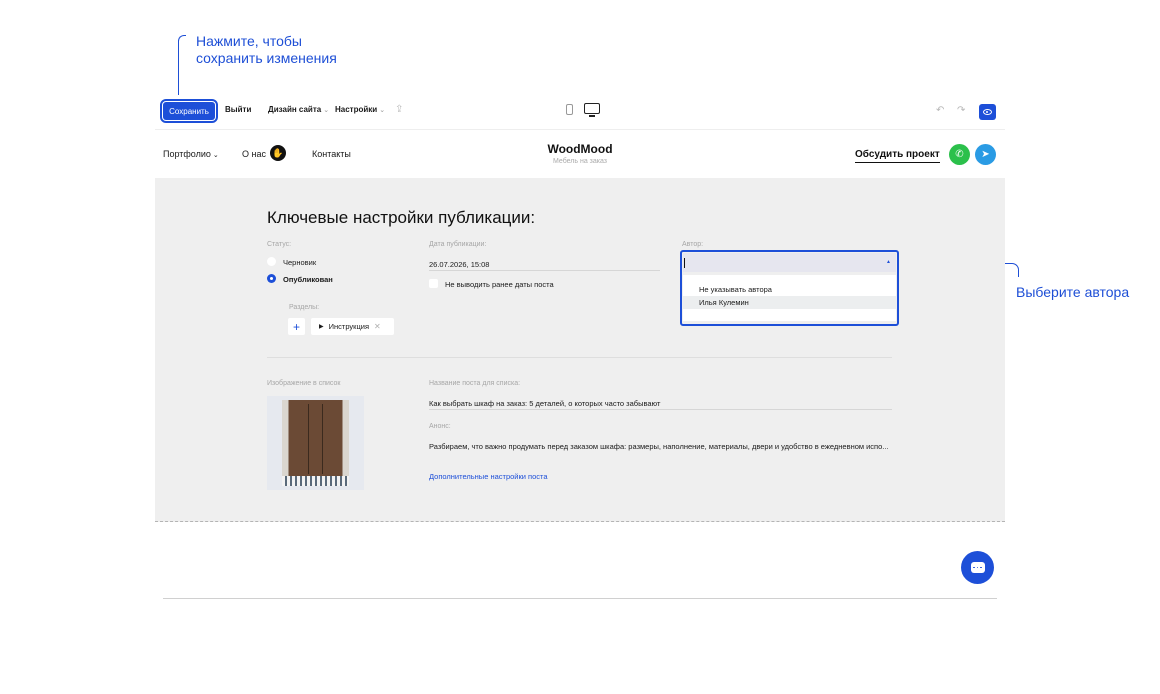  I want to click on save-button: Сохранить, so click(189, 111).